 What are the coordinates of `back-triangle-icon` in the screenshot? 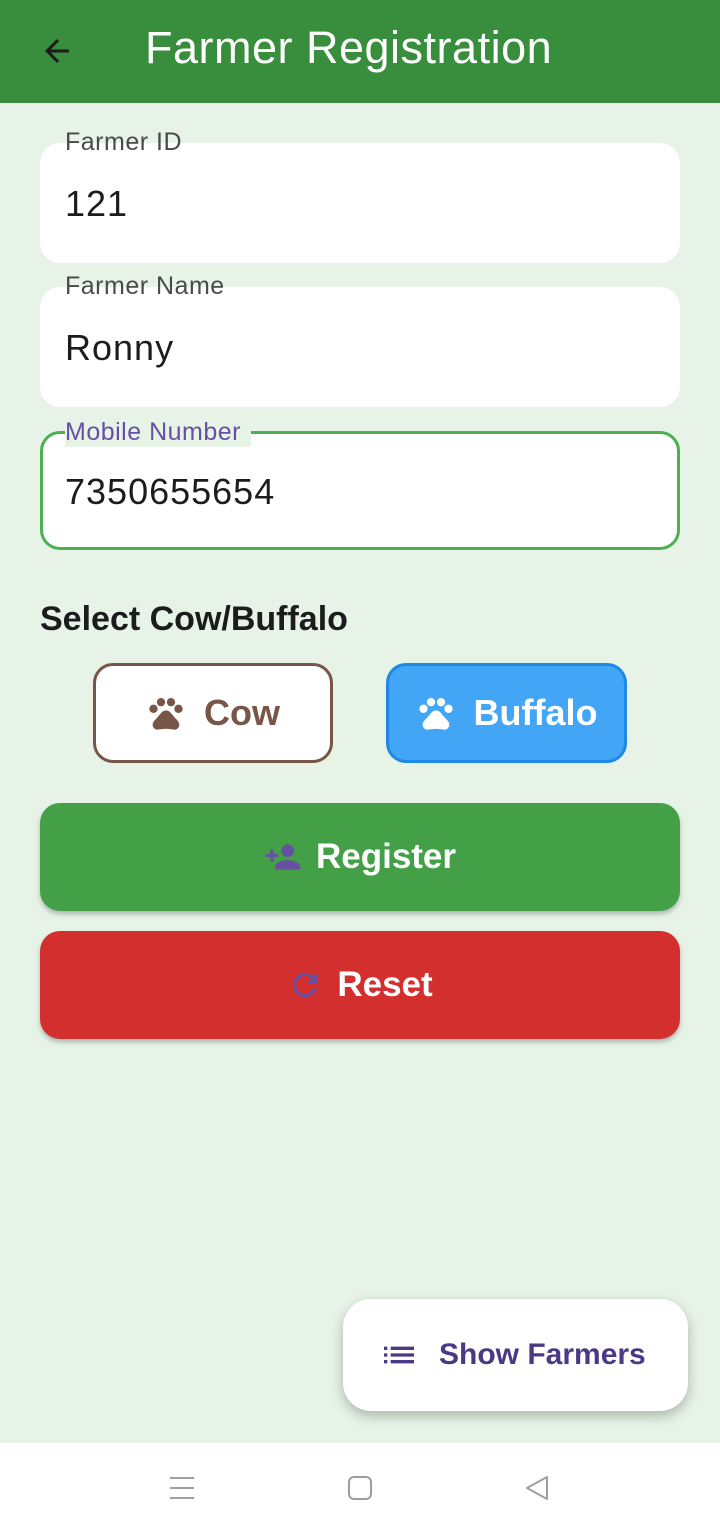 It's located at (537, 1488).